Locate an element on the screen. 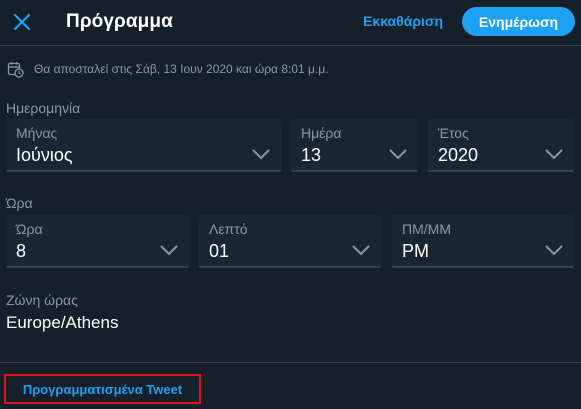  scheduled-tweets-label: Προγραμματισμένα Tweet is located at coordinates (102, 389).